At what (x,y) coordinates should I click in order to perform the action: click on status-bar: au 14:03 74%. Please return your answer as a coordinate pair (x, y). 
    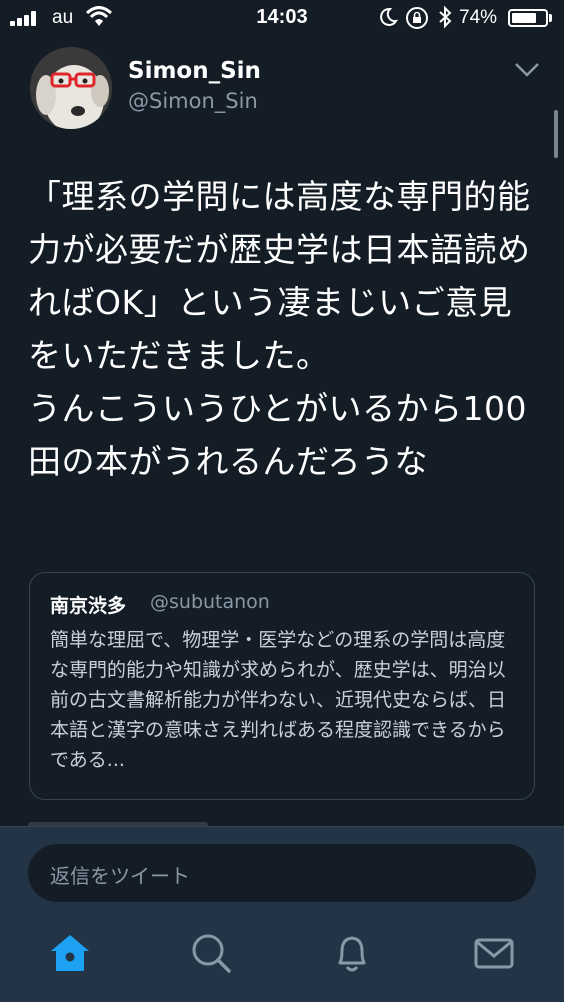
    Looking at the image, I should click on (282, 18).